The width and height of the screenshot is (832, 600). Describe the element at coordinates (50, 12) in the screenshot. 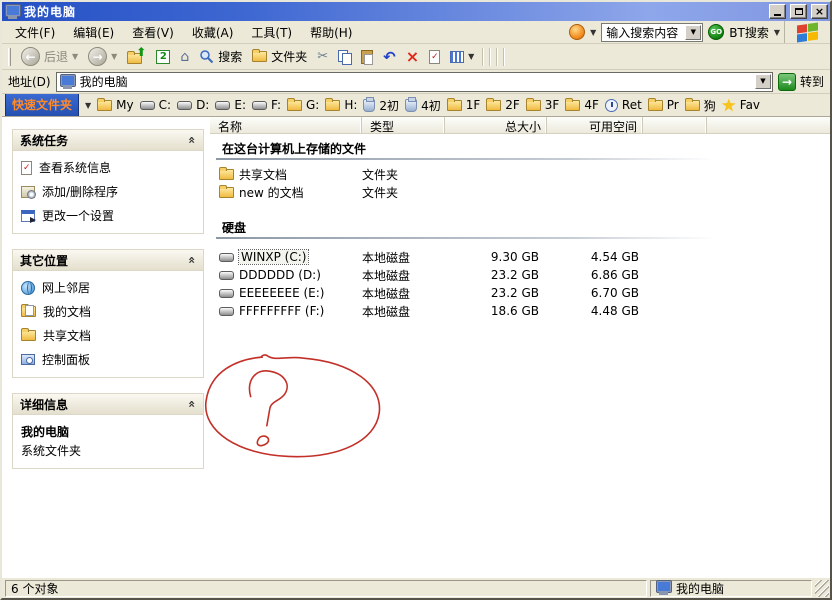

I see `window-title: 我的电脑` at that location.